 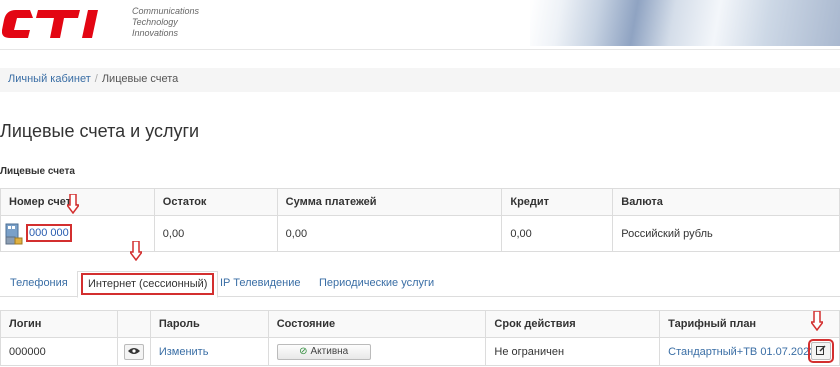 What do you see at coordinates (49, 233) in the screenshot?
I see `account-number-link: 000 000` at bounding box center [49, 233].